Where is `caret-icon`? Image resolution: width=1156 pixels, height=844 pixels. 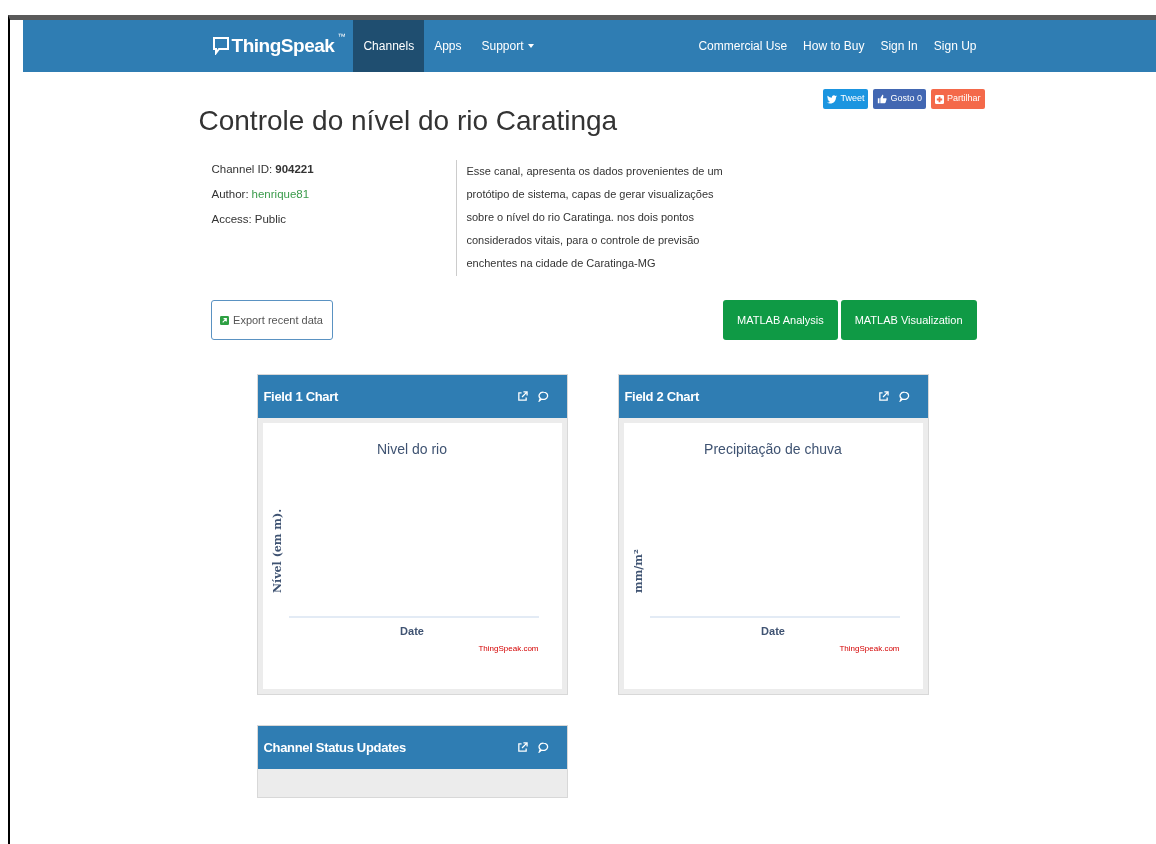 caret-icon is located at coordinates (530, 46).